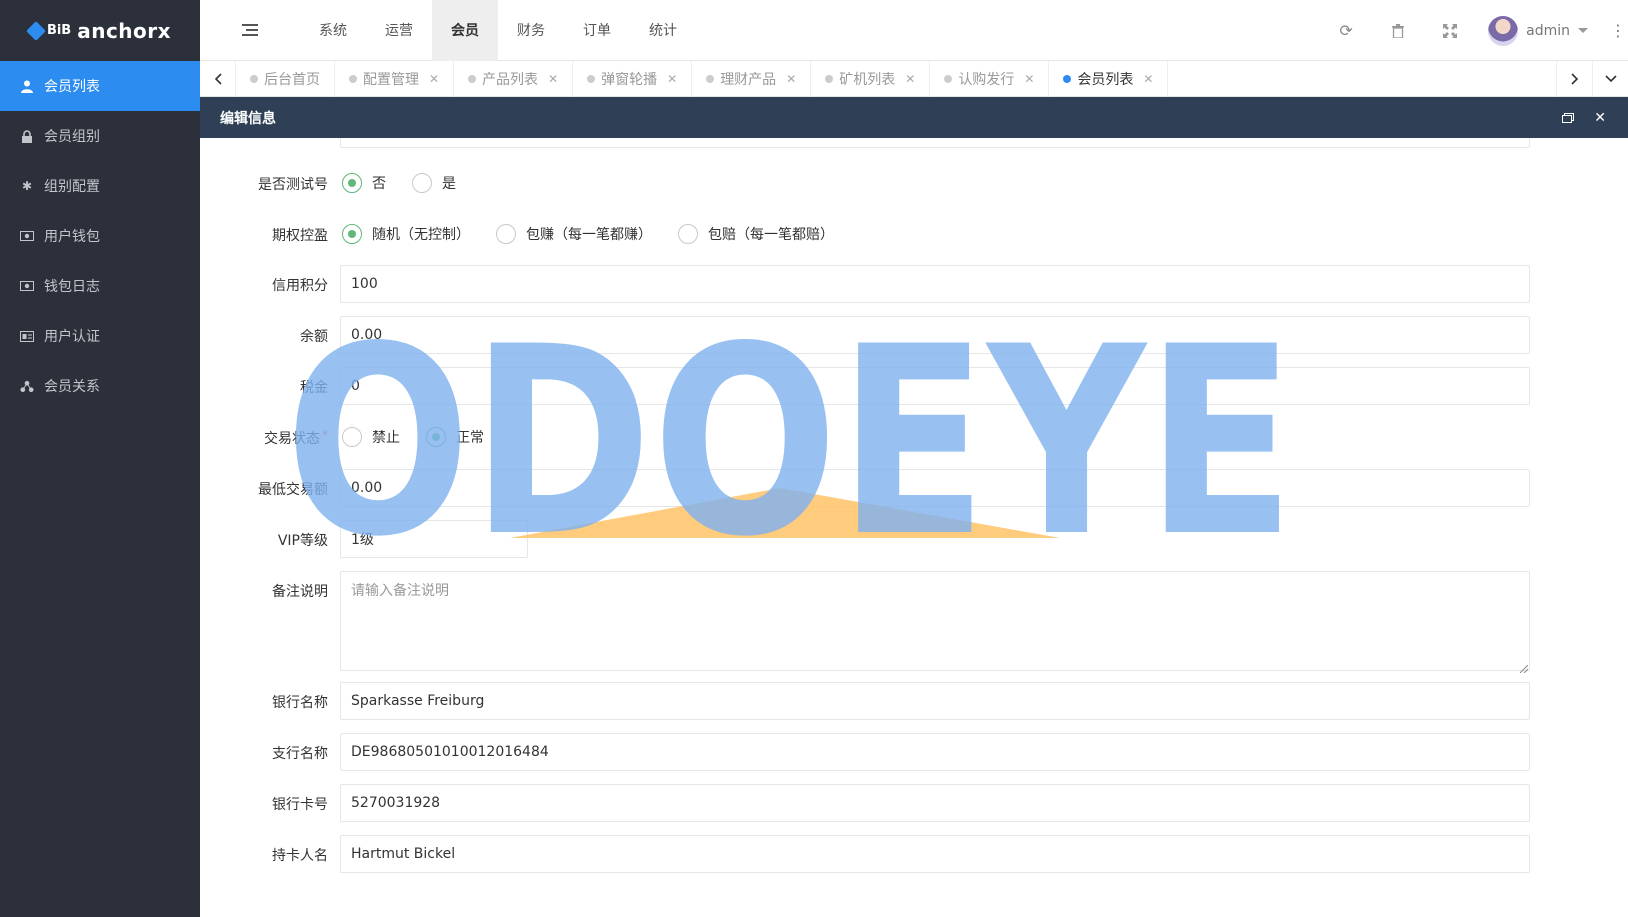 This screenshot has height=917, width=1628. I want to click on topnav-member: 会员, so click(465, 30).